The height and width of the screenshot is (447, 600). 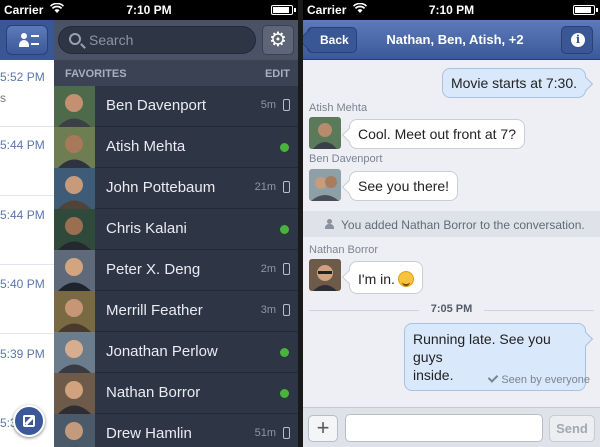 I want to click on time-separator: 7:05 PM, so click(x=451, y=309).